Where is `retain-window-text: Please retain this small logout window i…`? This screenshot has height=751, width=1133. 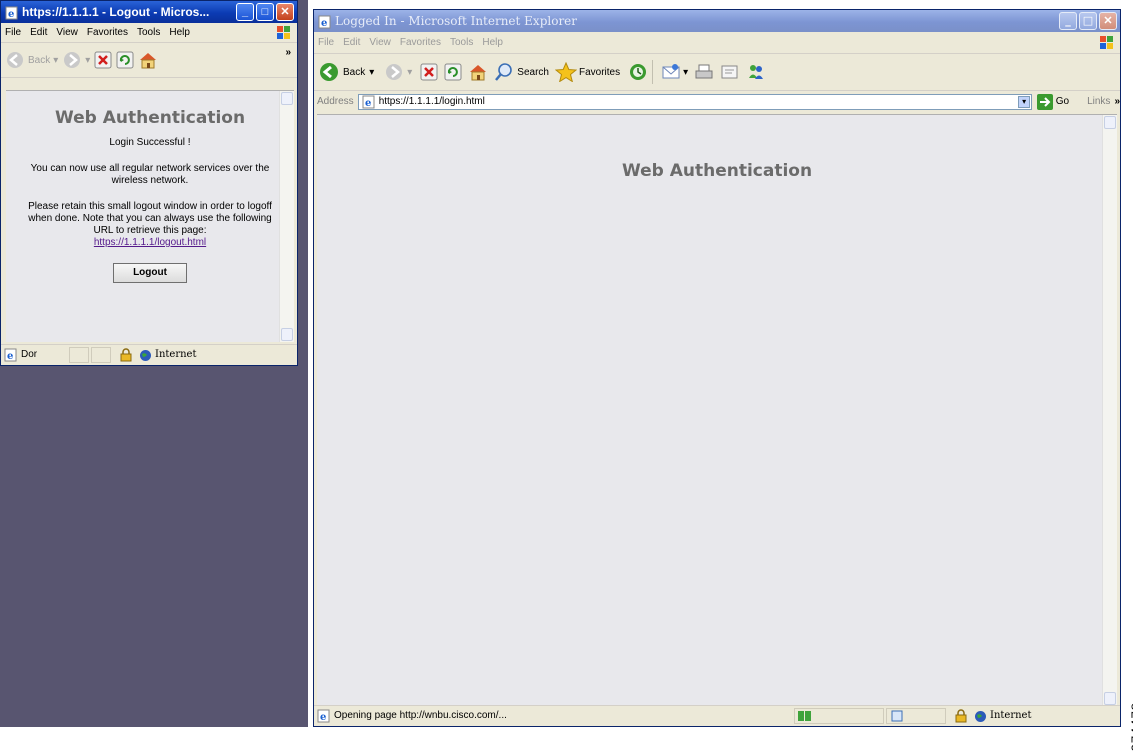
retain-window-text: Please retain this small logout window i… is located at coordinates (150, 218).